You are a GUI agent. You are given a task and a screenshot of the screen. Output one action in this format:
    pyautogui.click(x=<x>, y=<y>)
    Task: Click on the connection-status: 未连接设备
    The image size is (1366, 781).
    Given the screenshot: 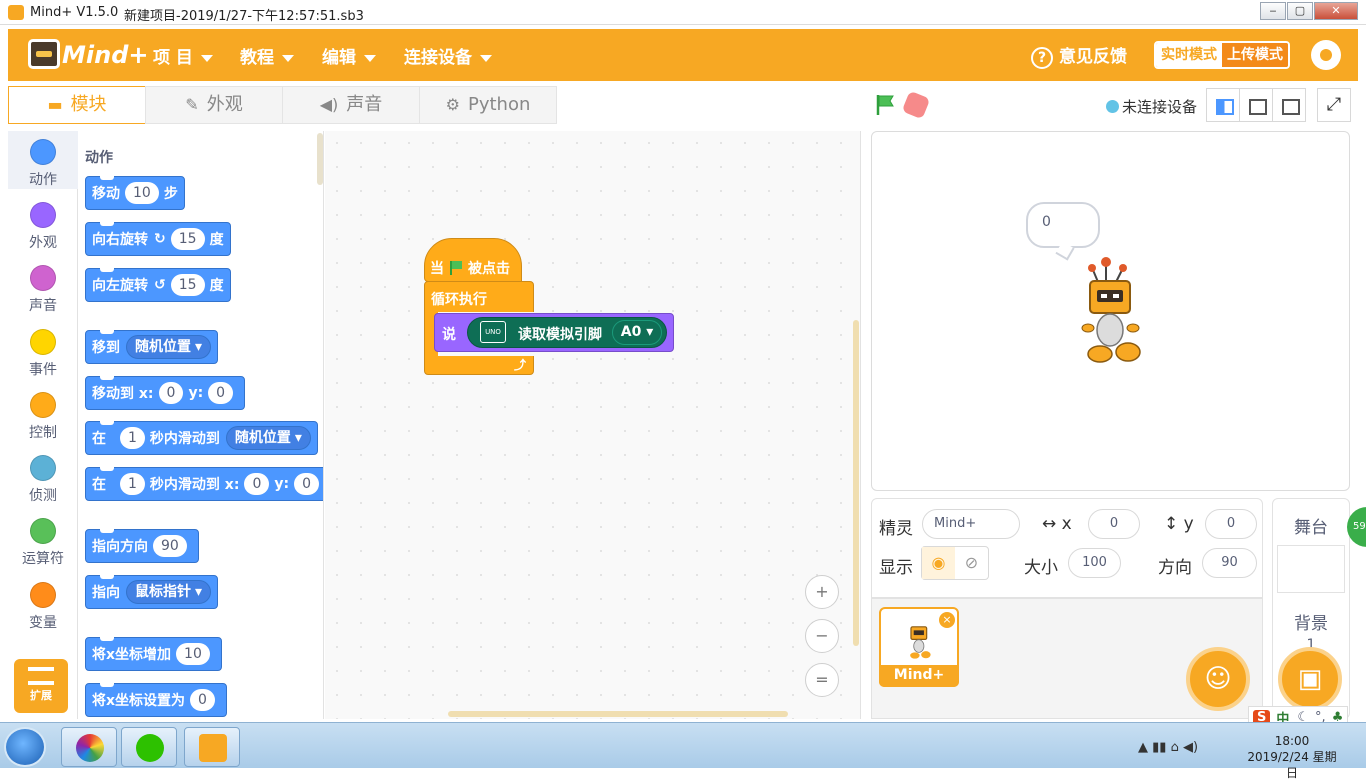 What is the action you would take?
    pyautogui.click(x=1151, y=106)
    